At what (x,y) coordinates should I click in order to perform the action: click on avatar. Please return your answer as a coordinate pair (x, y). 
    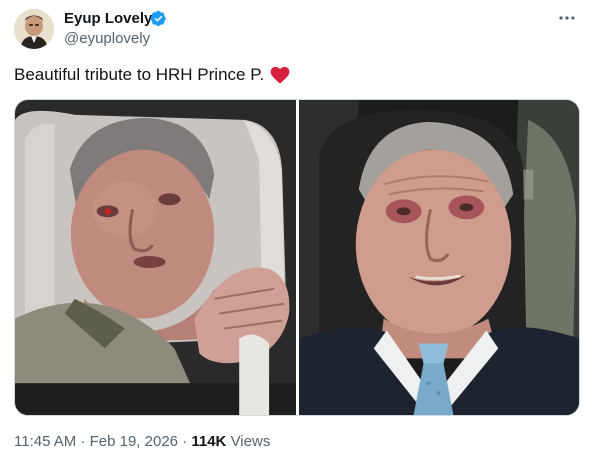
    Looking at the image, I should click on (34, 29).